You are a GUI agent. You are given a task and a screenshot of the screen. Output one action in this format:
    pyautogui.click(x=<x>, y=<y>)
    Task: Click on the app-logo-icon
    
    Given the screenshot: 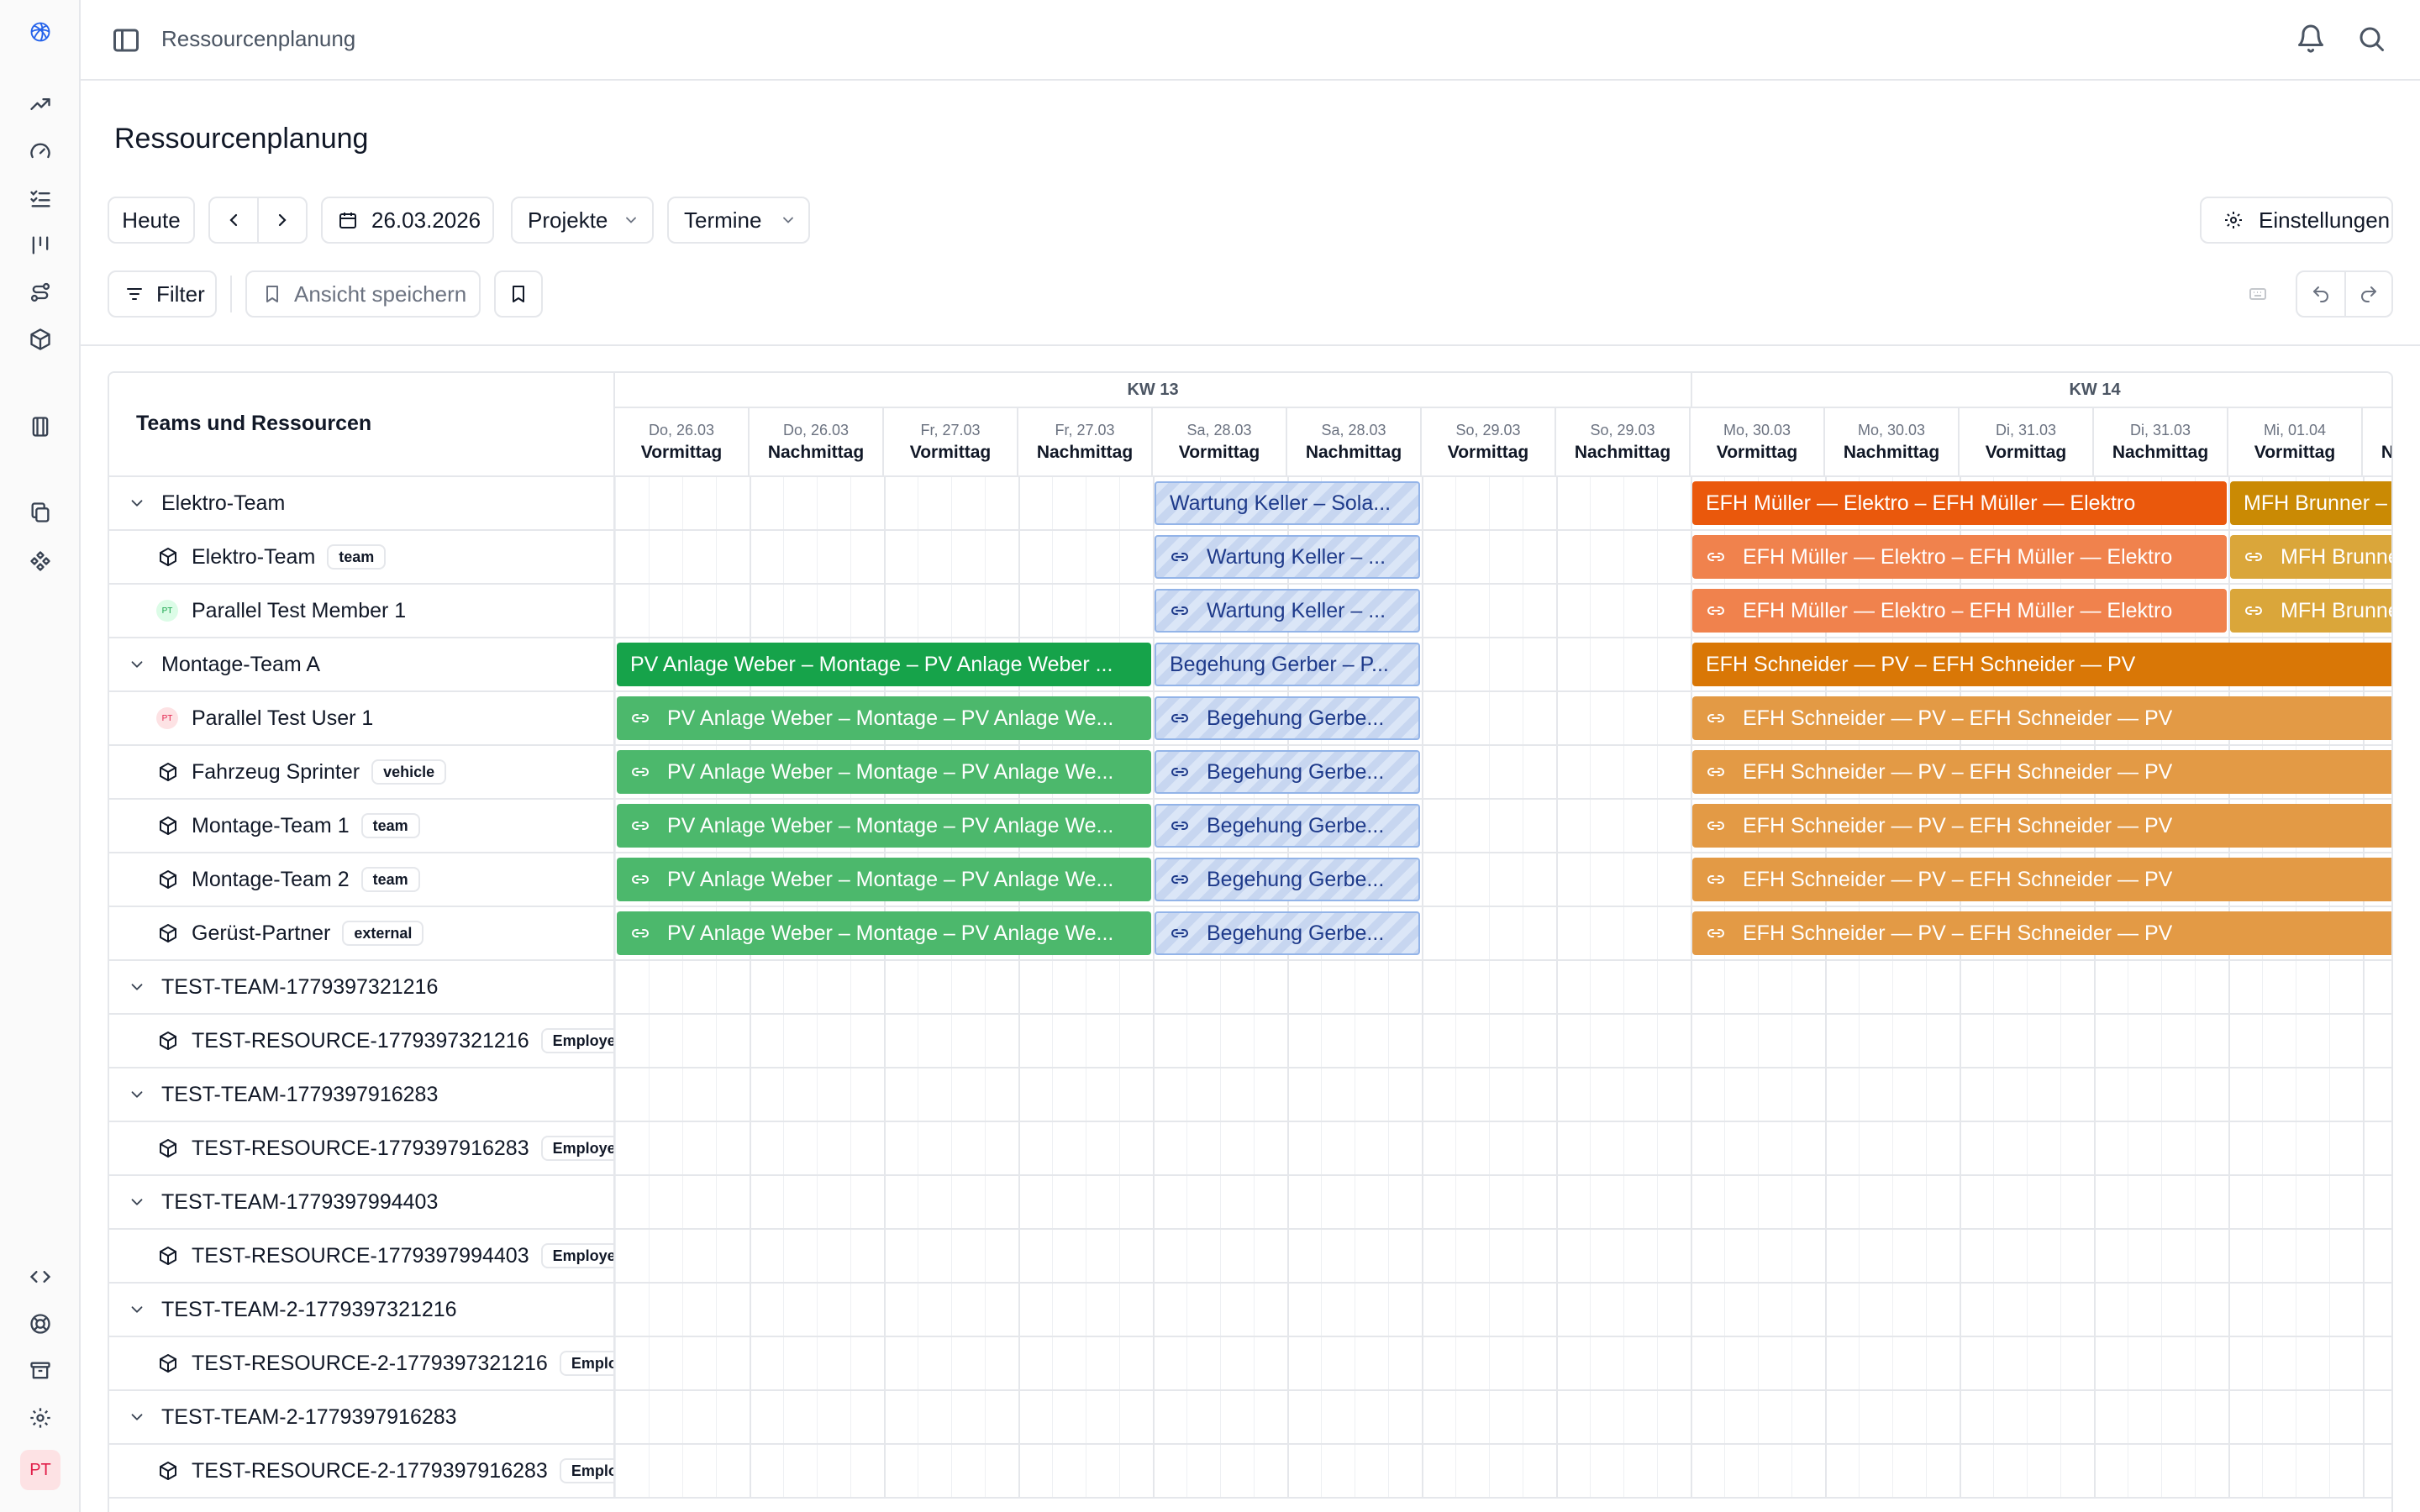 What is the action you would take?
    pyautogui.click(x=40, y=32)
    